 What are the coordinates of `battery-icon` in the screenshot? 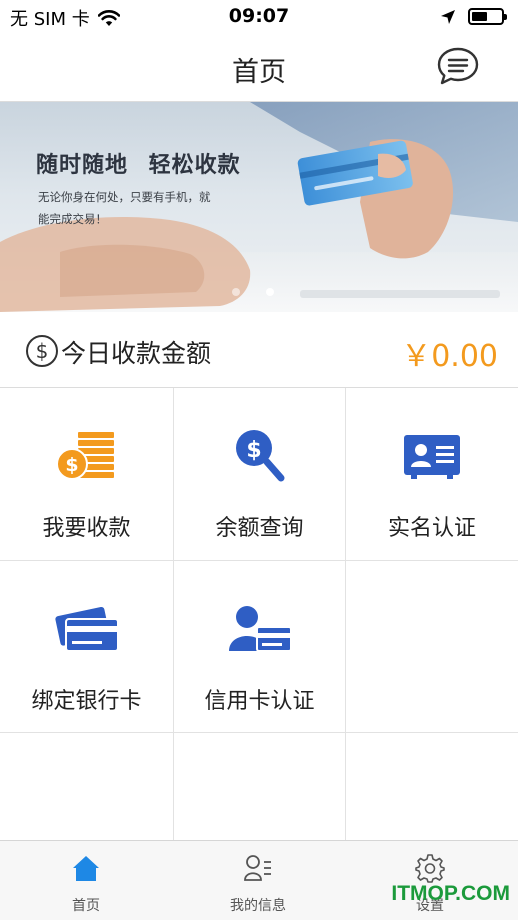 It's located at (487, 16).